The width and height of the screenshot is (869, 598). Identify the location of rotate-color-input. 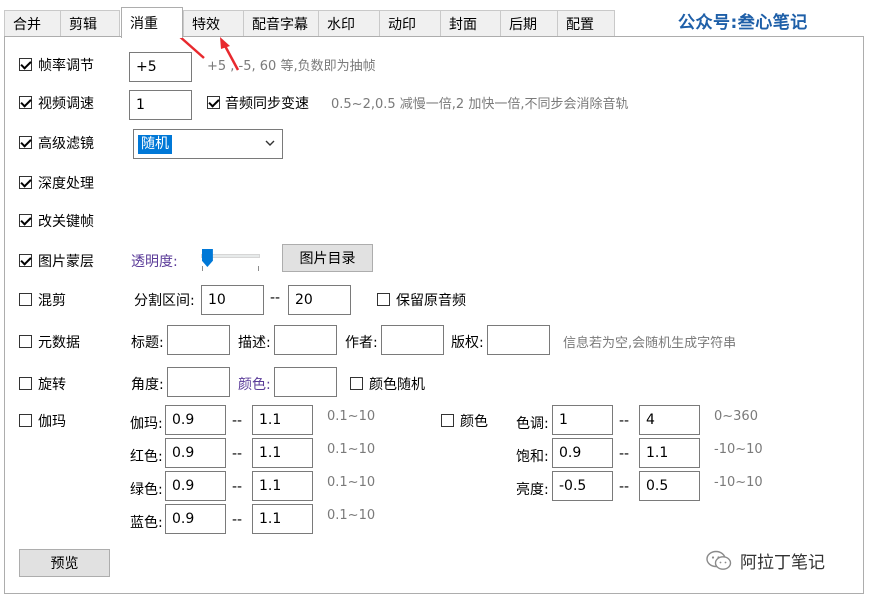
(305, 382).